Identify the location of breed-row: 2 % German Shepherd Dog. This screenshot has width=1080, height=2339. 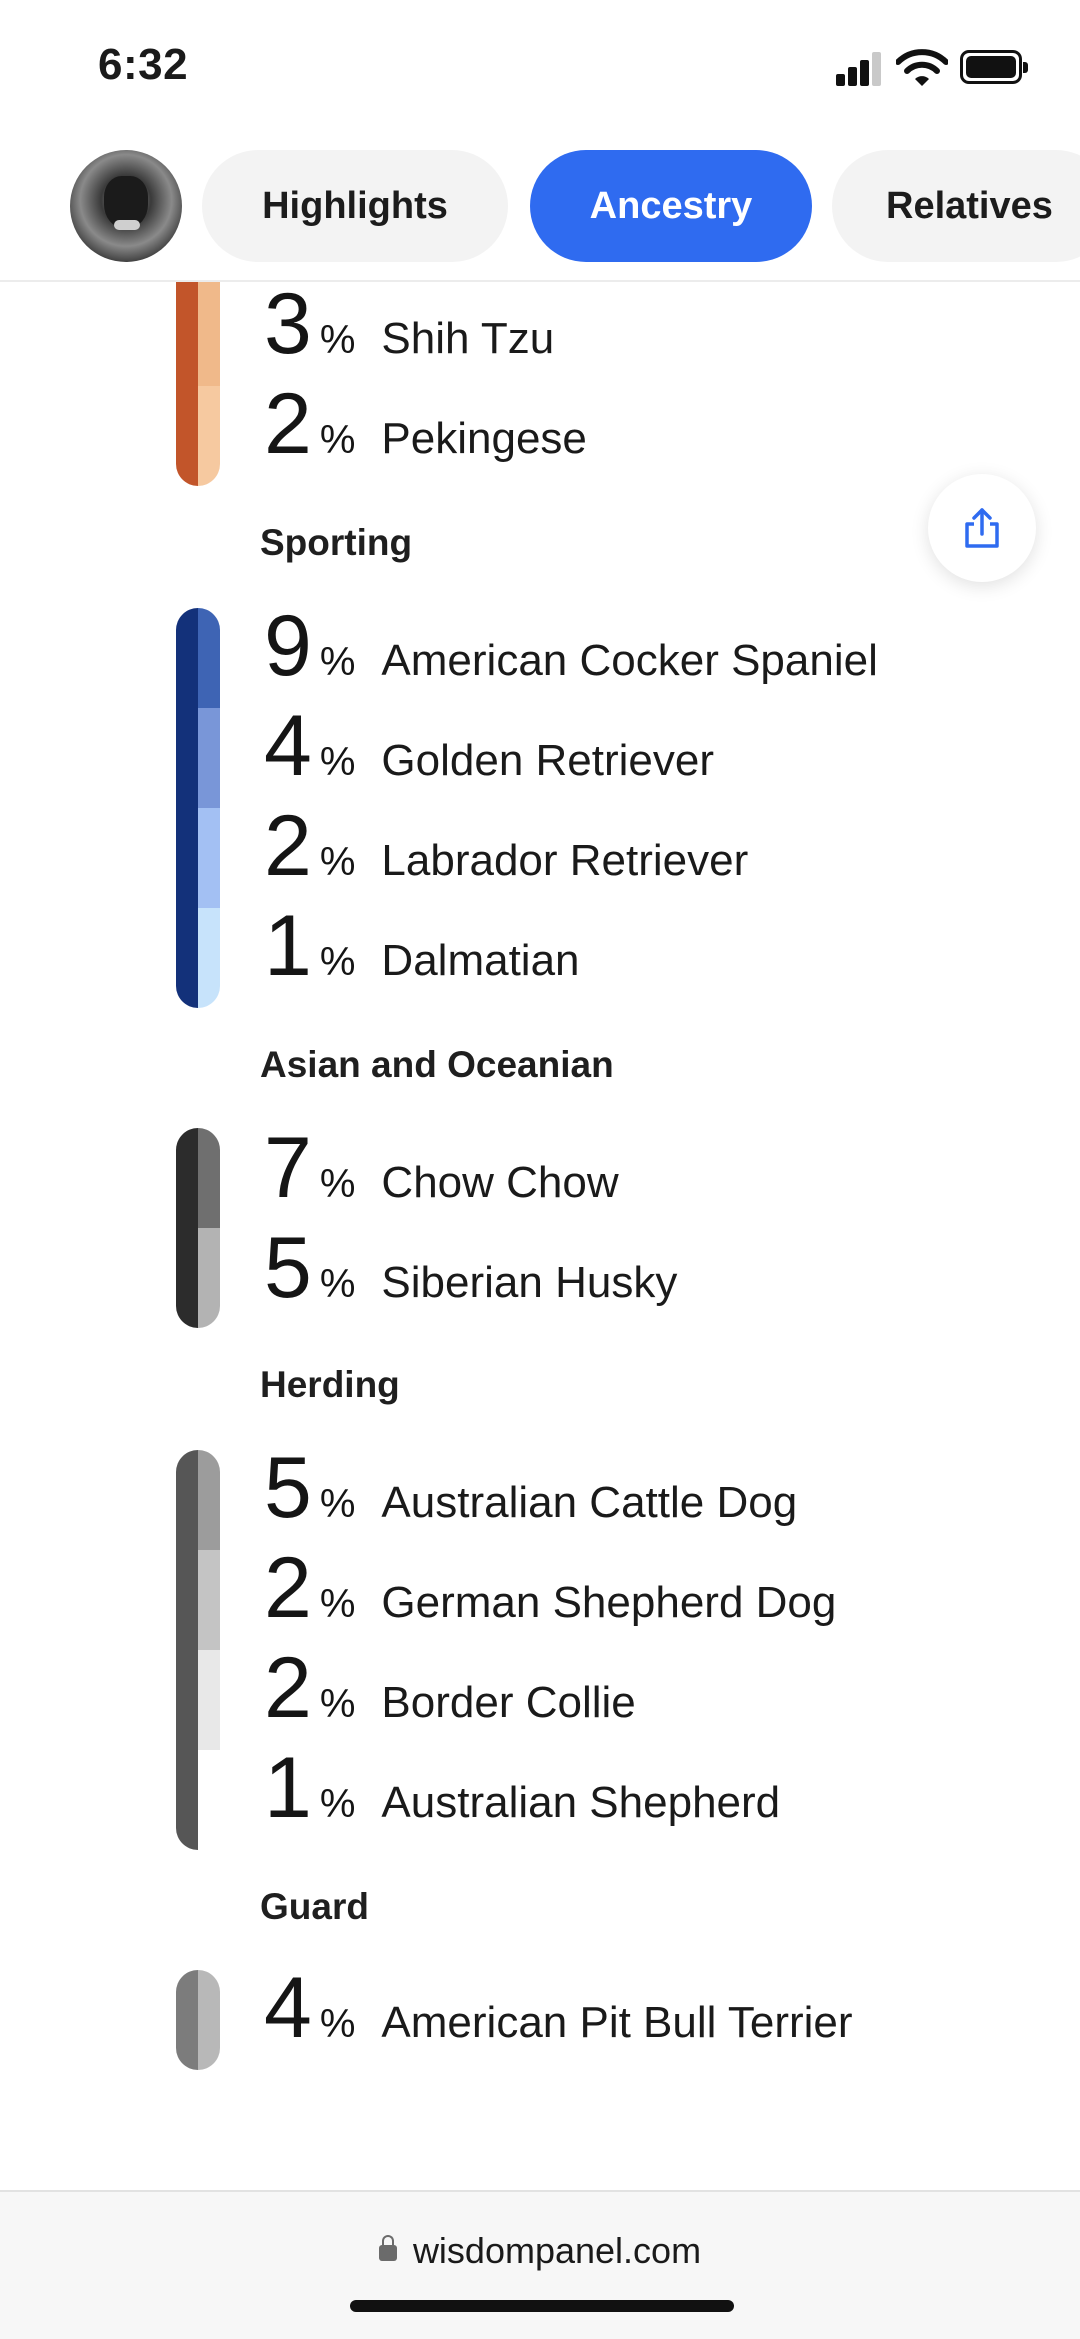
(550, 1588).